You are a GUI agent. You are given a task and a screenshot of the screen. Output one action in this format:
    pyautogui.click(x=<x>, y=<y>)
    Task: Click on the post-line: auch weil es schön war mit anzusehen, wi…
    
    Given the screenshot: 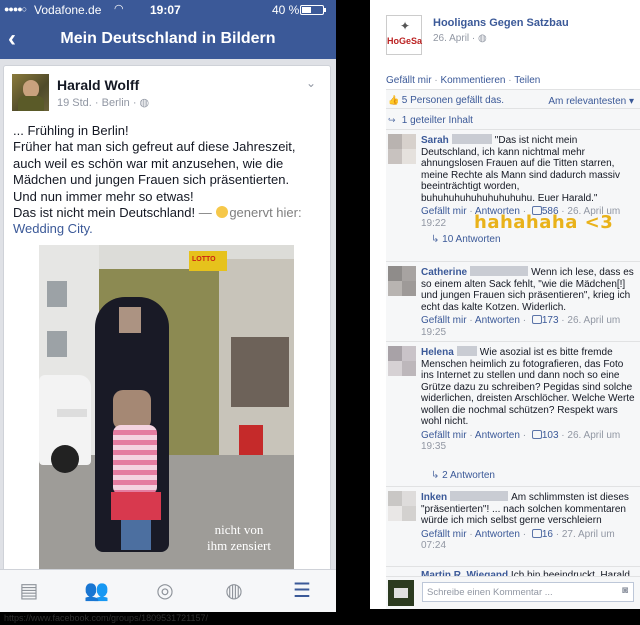 What is the action you would take?
    pyautogui.click(x=148, y=163)
    